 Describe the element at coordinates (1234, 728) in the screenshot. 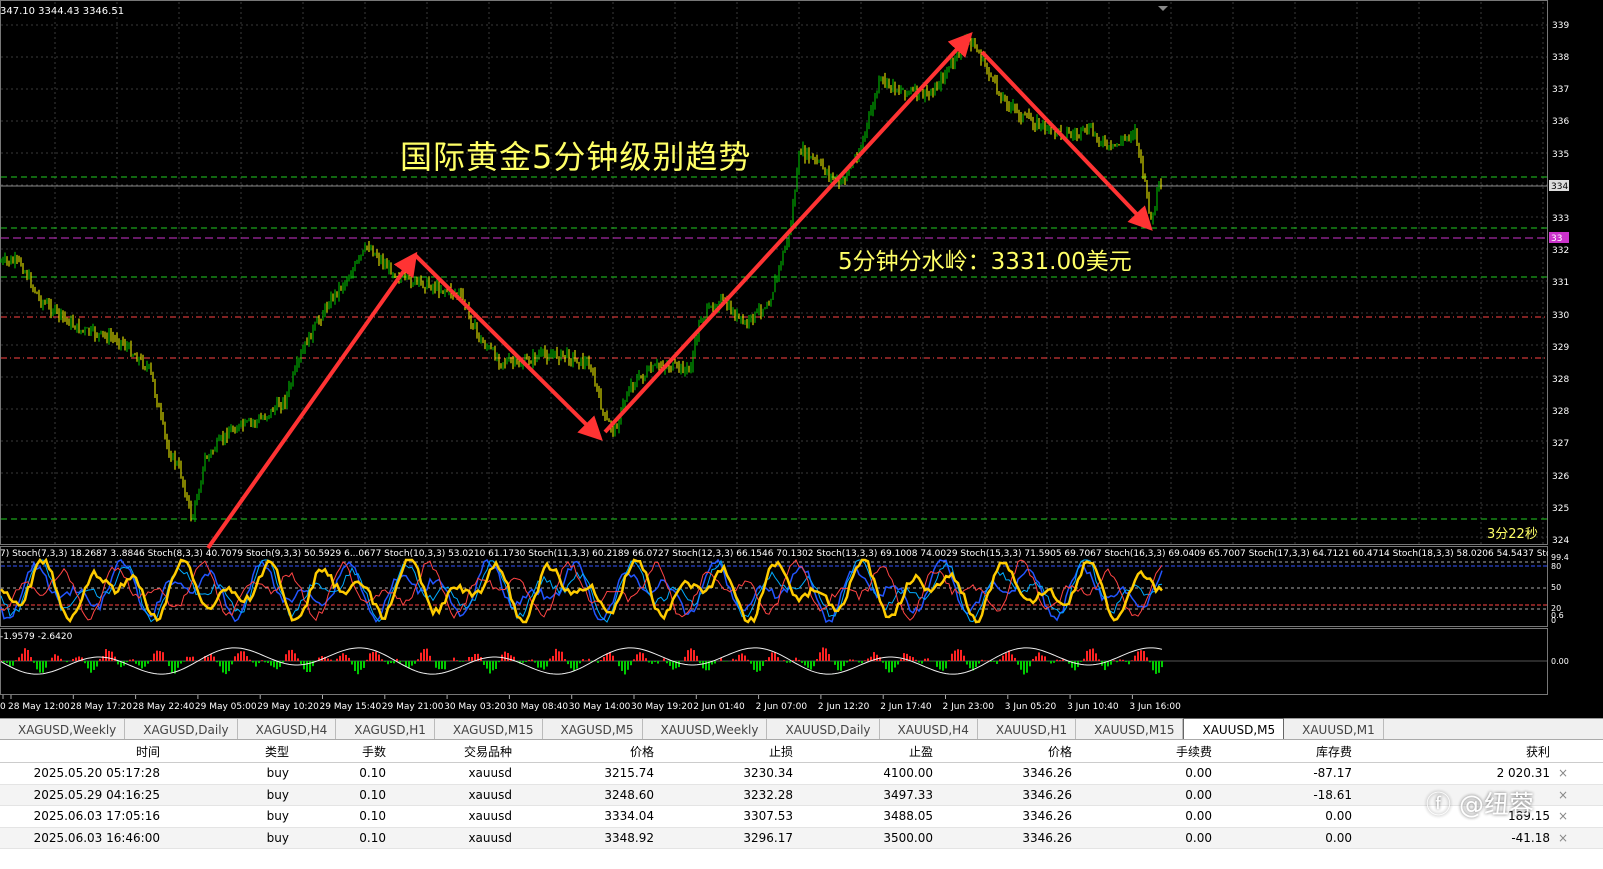

I see `tab-xauusd-m5: XAUUSD,M5` at that location.